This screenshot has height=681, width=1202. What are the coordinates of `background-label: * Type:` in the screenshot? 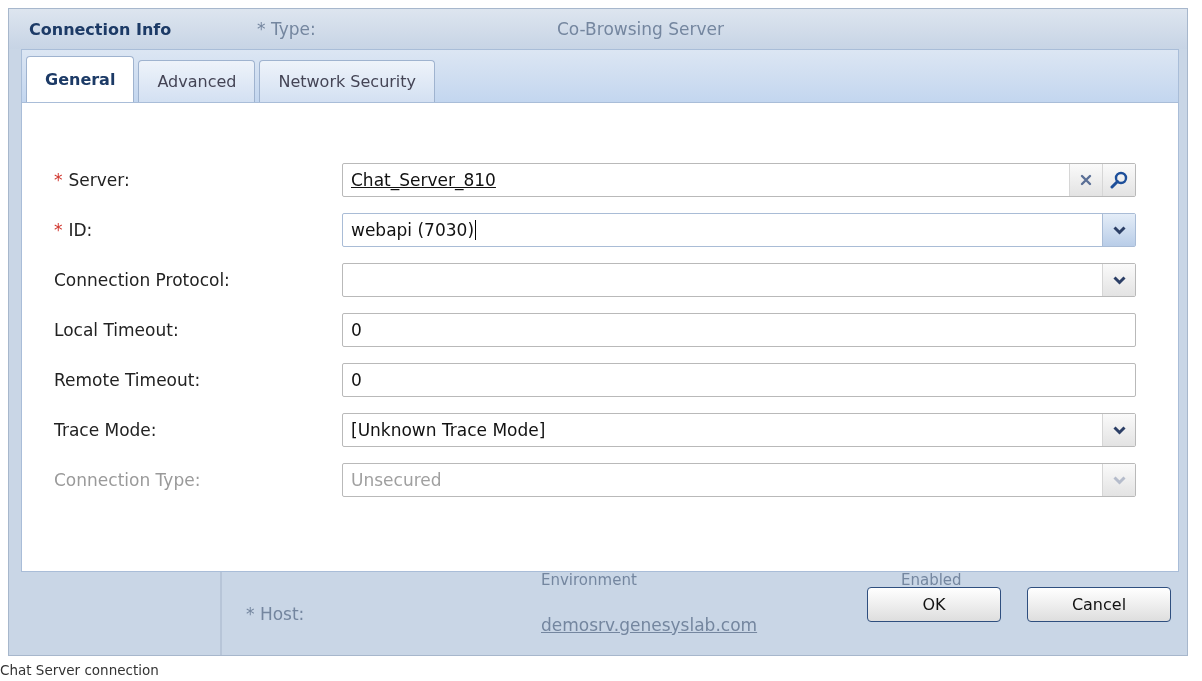 It's located at (287, 29).